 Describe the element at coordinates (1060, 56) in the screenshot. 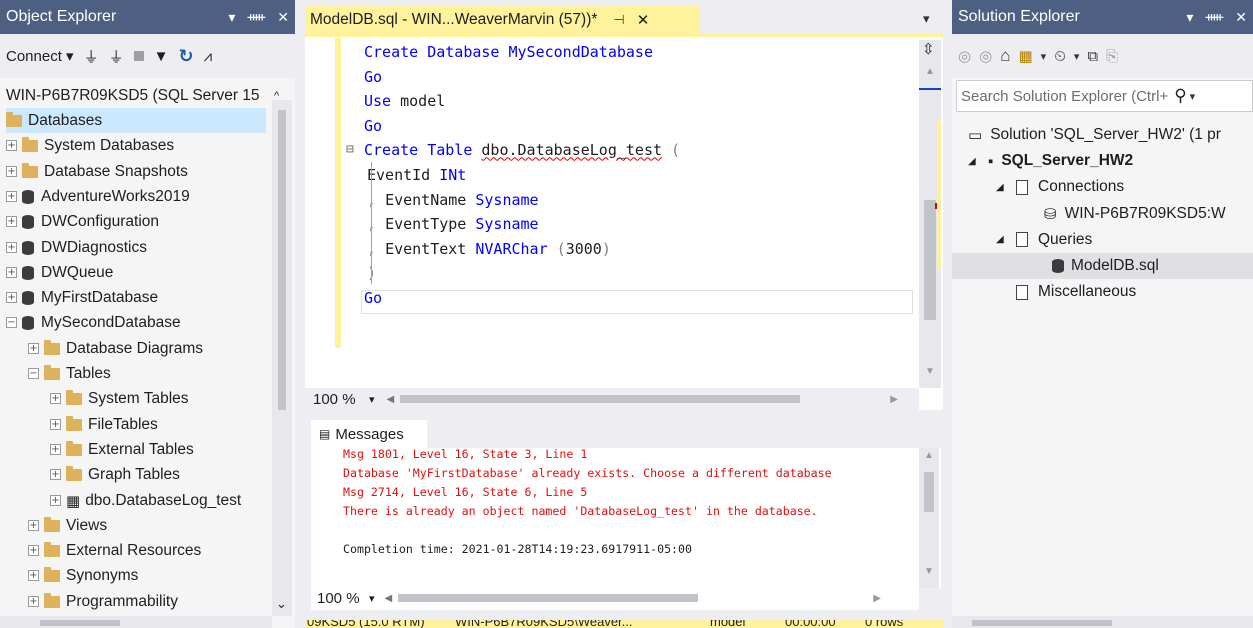

I see `pending-changes-icon: ⏲` at that location.